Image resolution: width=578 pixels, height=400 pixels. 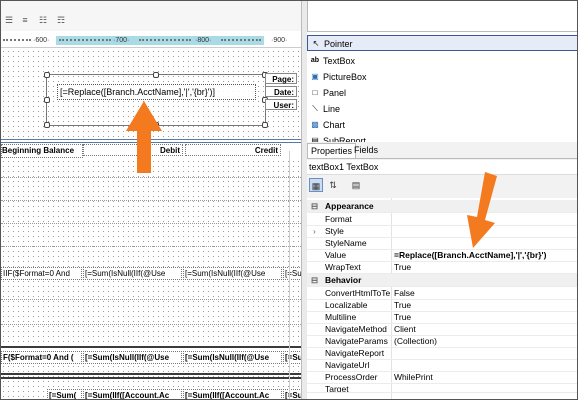 I want to click on ruler-tick-label: ·600·, so click(x=41, y=40).